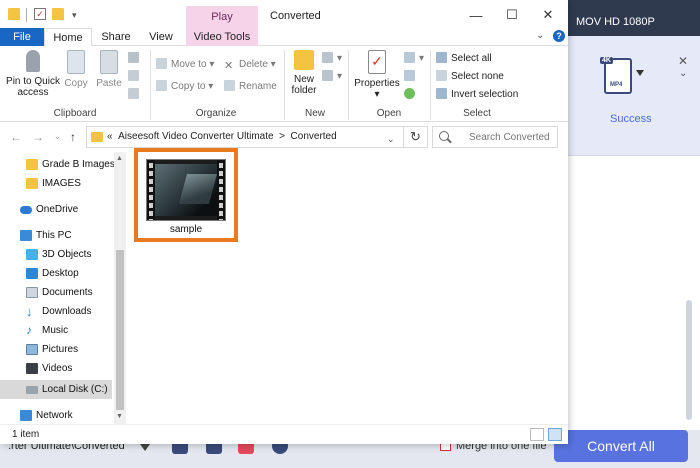 The height and width of the screenshot is (468, 700). Describe the element at coordinates (58, 14) in the screenshot. I see `new-folder-quick-icon` at that location.